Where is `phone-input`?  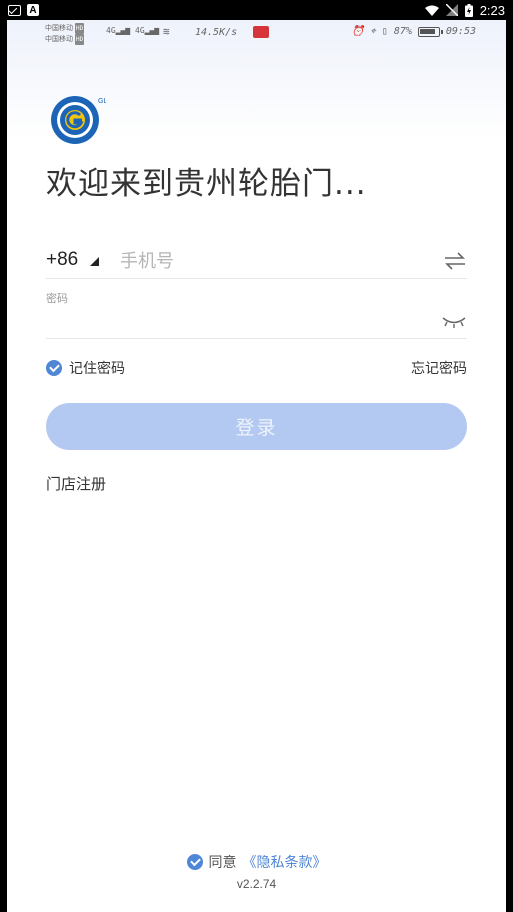
phone-input is located at coordinates (270, 261).